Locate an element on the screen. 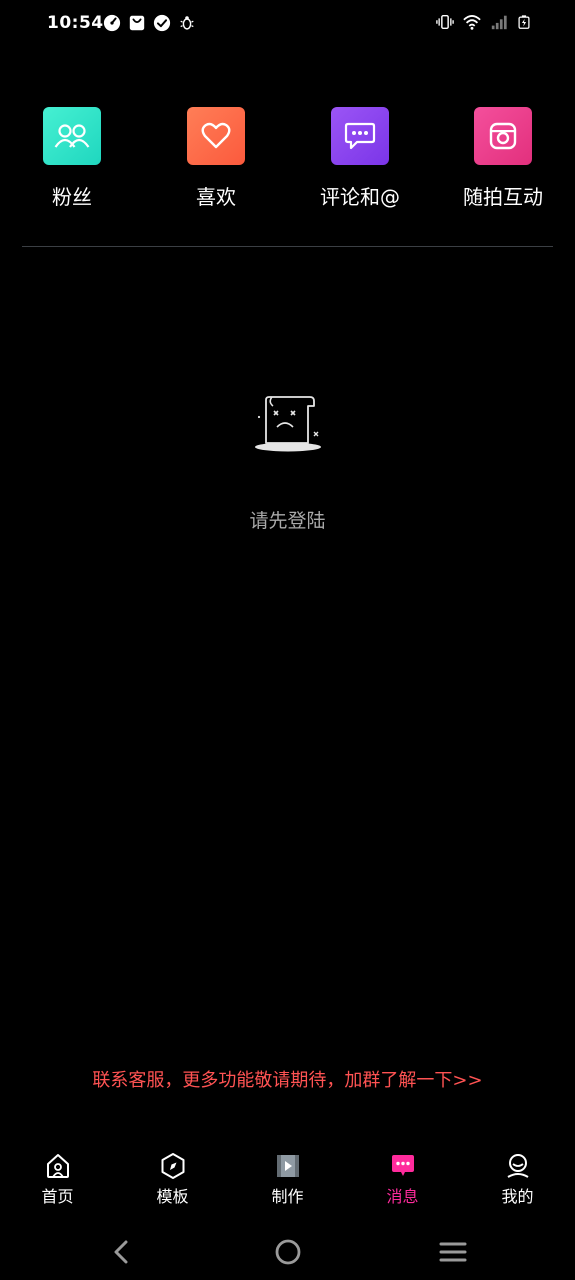  speedometer-icon is located at coordinates (112, 23).